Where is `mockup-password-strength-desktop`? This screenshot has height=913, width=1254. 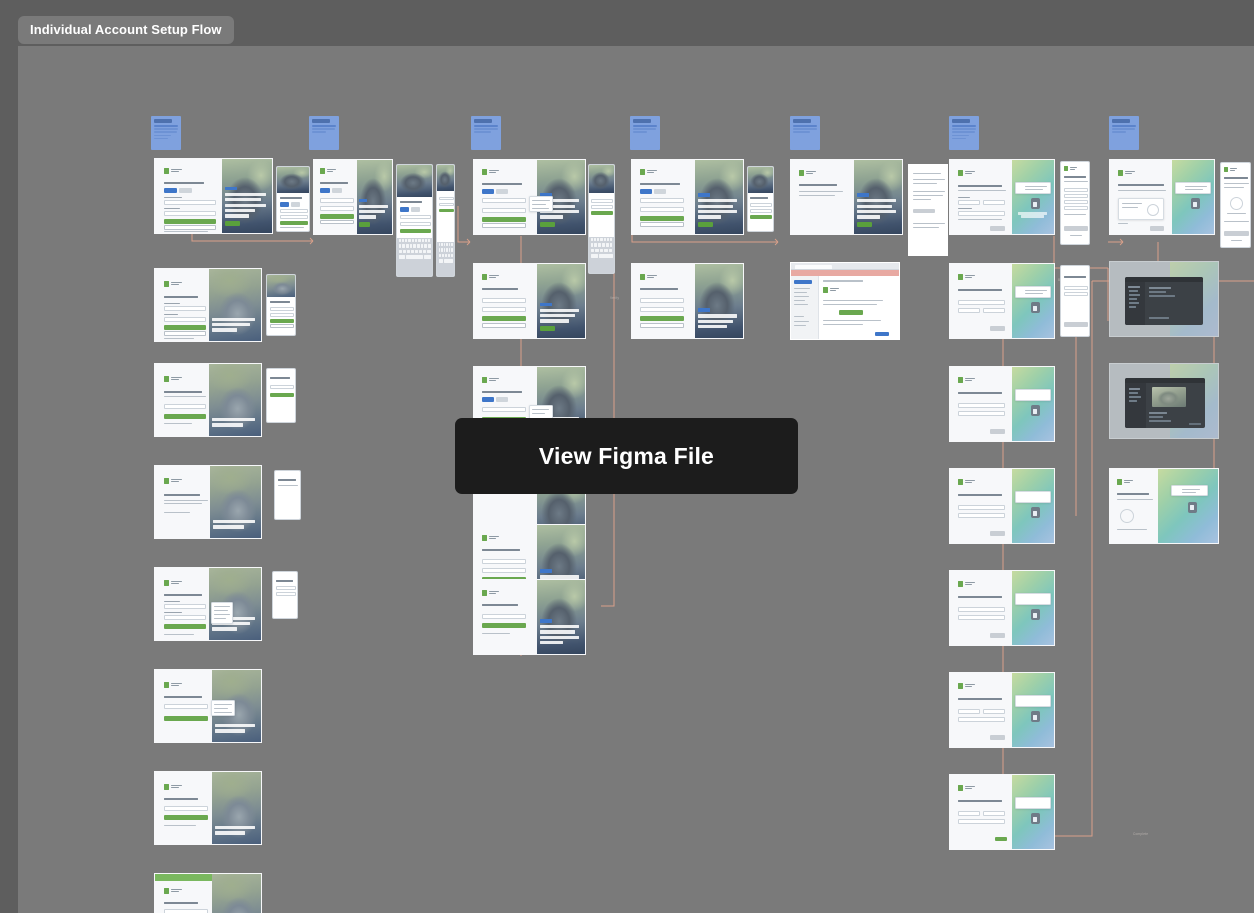
mockup-password-strength-desktop is located at coordinates (208, 706).